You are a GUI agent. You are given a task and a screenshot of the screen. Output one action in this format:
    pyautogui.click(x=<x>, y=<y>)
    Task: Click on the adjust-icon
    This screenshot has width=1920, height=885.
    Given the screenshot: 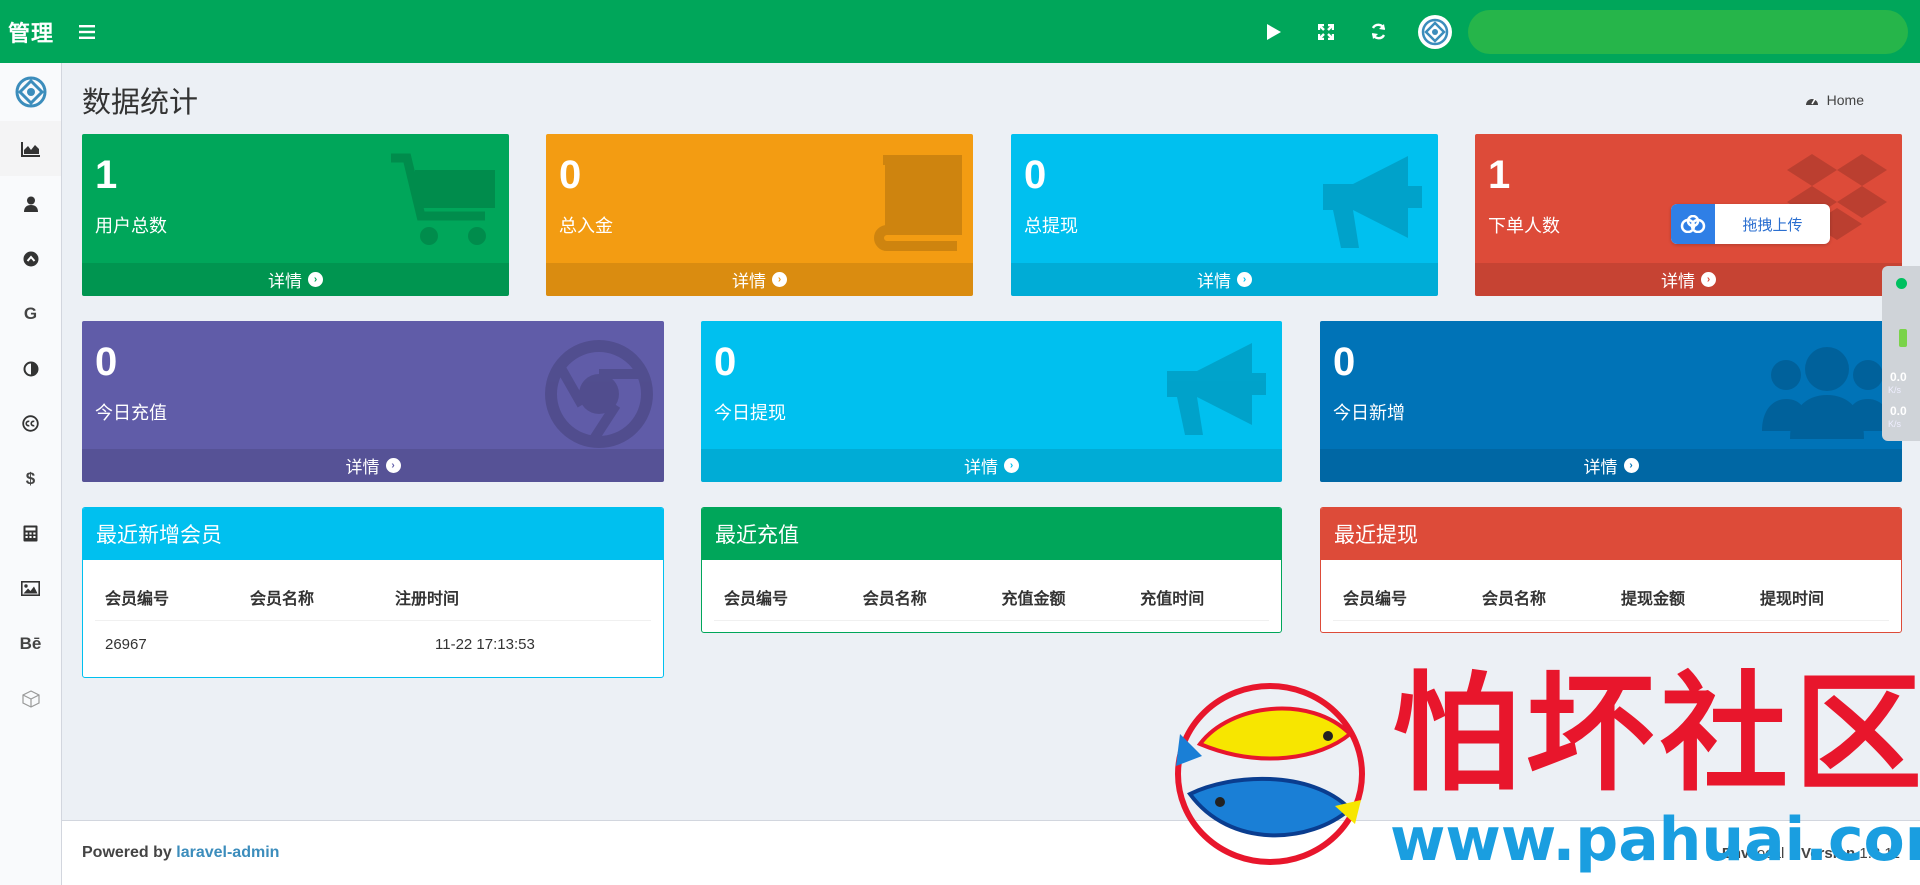 What is the action you would take?
    pyautogui.click(x=30, y=368)
    